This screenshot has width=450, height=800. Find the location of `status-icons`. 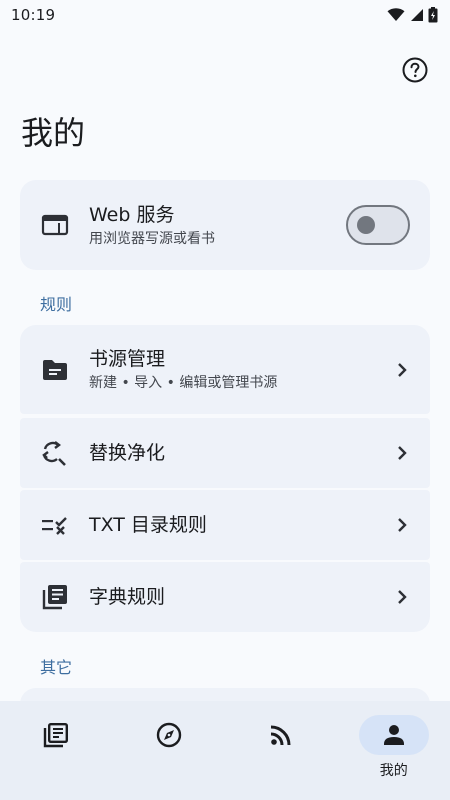

status-icons is located at coordinates (412, 15).